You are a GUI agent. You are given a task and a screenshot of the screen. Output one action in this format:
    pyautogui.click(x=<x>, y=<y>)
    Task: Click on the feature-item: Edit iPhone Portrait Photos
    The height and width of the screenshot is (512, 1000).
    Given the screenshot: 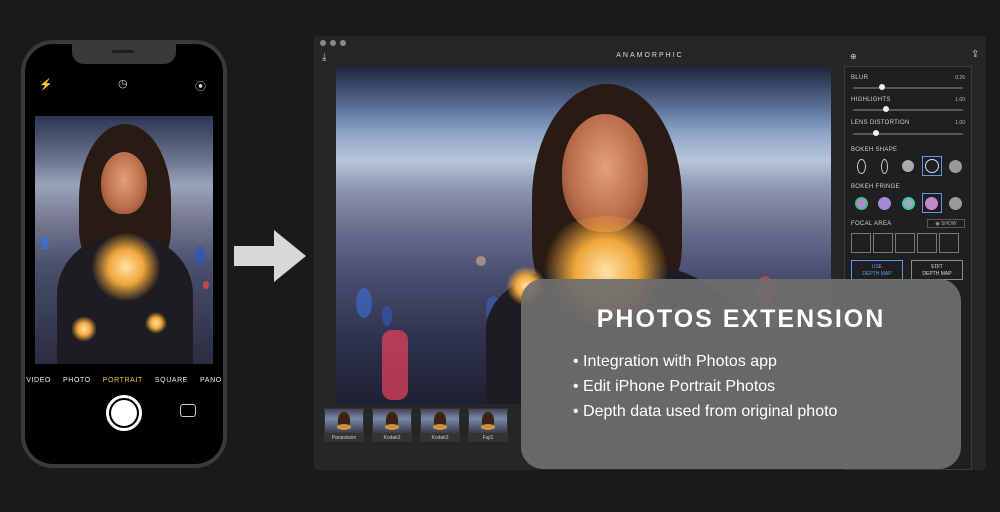 What is the action you would take?
    pyautogui.click(x=705, y=386)
    